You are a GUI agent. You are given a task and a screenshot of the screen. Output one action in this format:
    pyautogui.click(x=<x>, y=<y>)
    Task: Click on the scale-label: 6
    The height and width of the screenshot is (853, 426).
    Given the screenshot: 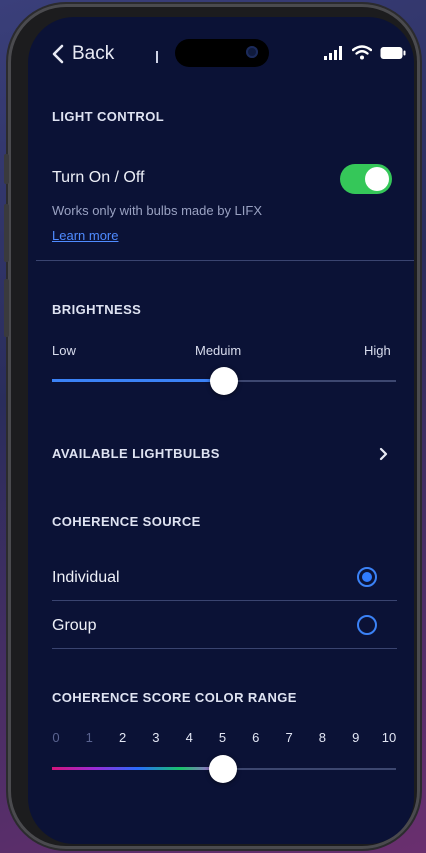 What is the action you would take?
    pyautogui.click(x=256, y=737)
    